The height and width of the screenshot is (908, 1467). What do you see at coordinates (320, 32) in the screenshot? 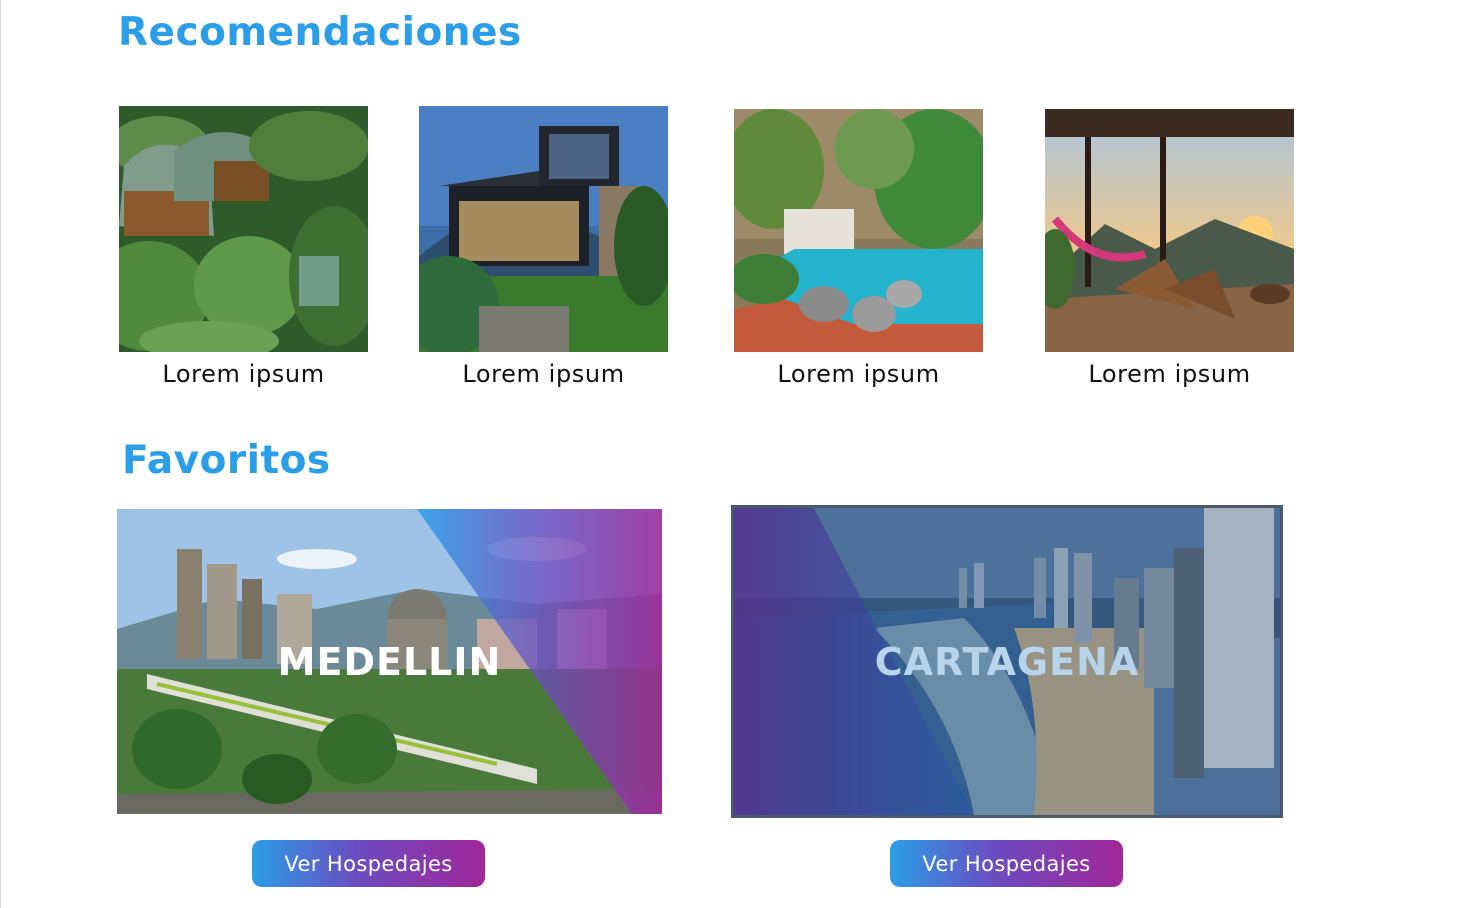
I see `recommendations-title: Recomendaciones` at bounding box center [320, 32].